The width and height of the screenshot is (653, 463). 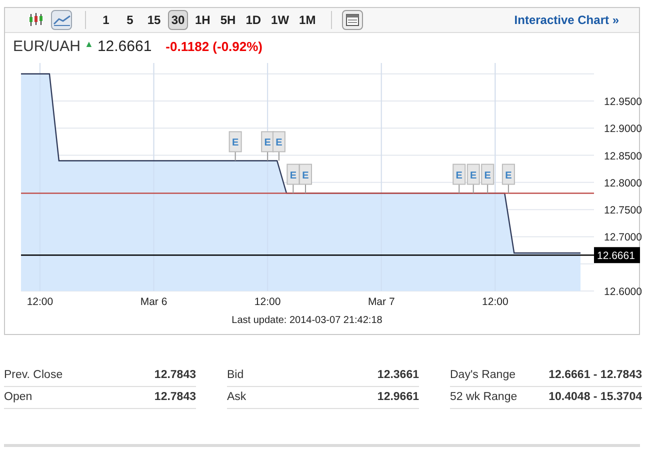 What do you see at coordinates (398, 397) in the screenshot?
I see `stat-value: 12.9661` at bounding box center [398, 397].